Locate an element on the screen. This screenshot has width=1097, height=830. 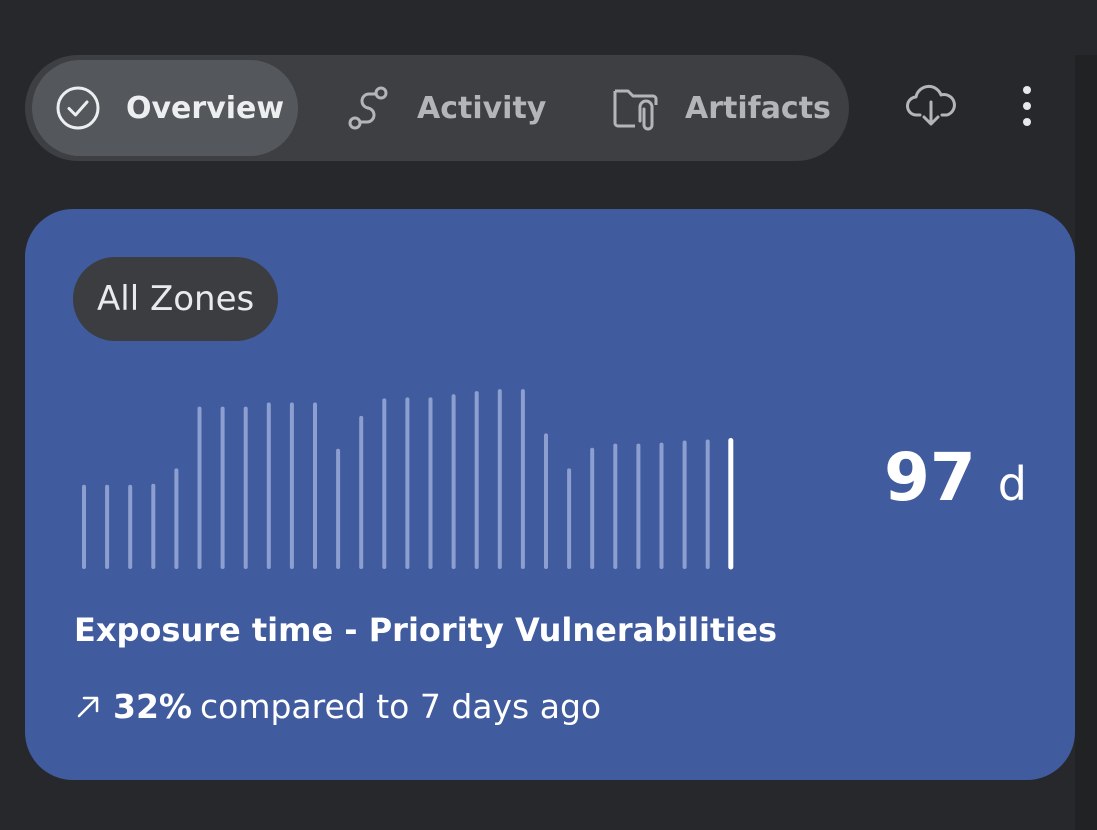
folder-attachment-icon is located at coordinates (636, 108).